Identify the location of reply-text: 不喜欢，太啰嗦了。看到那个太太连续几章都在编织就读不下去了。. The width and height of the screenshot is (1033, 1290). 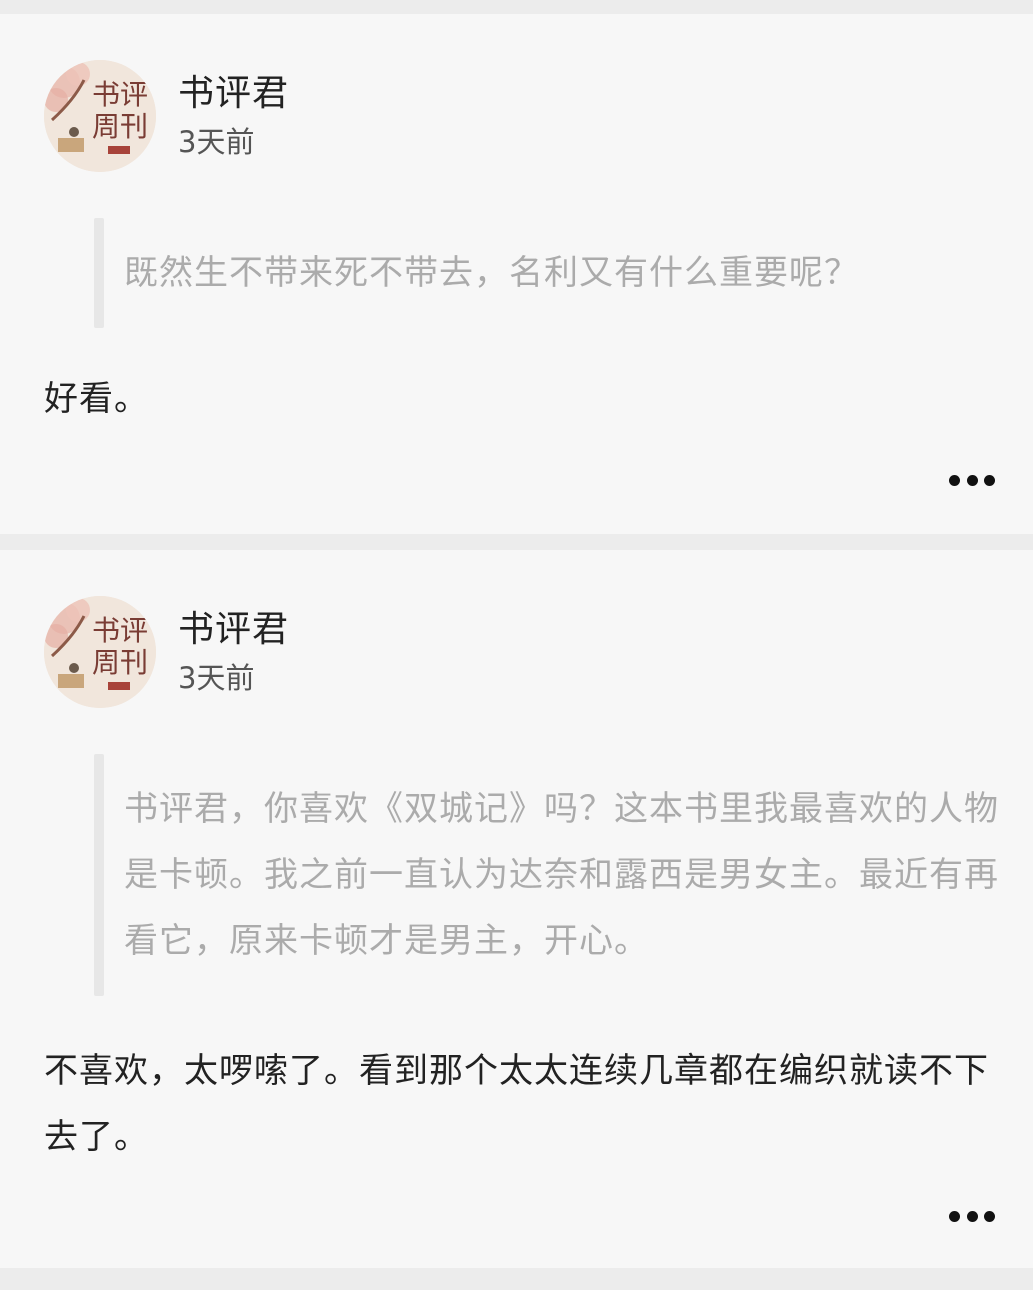
(516, 1104).